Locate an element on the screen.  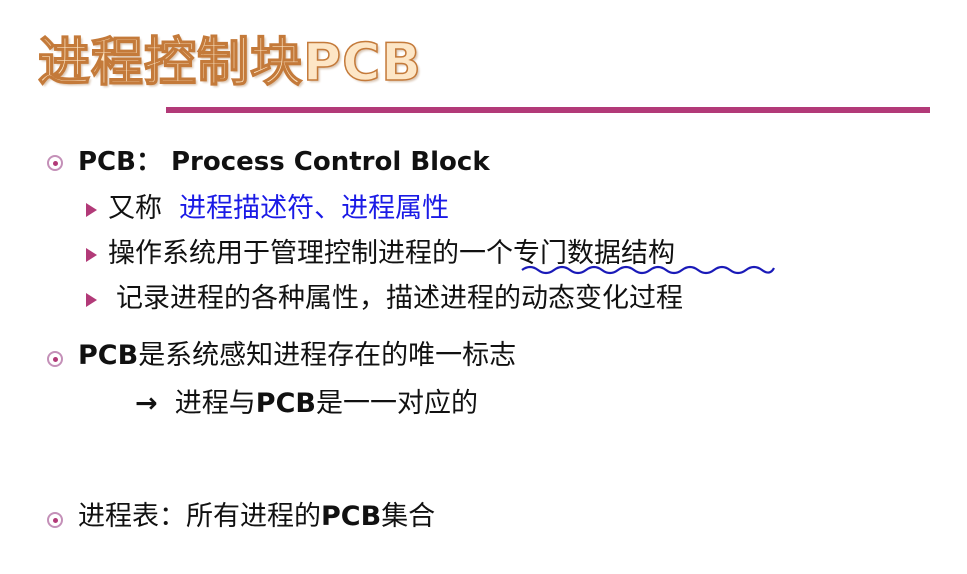
bullet-pcb-unique-sign-text: 是系统感知进程存在的唯一标志 is located at coordinates (327, 355).